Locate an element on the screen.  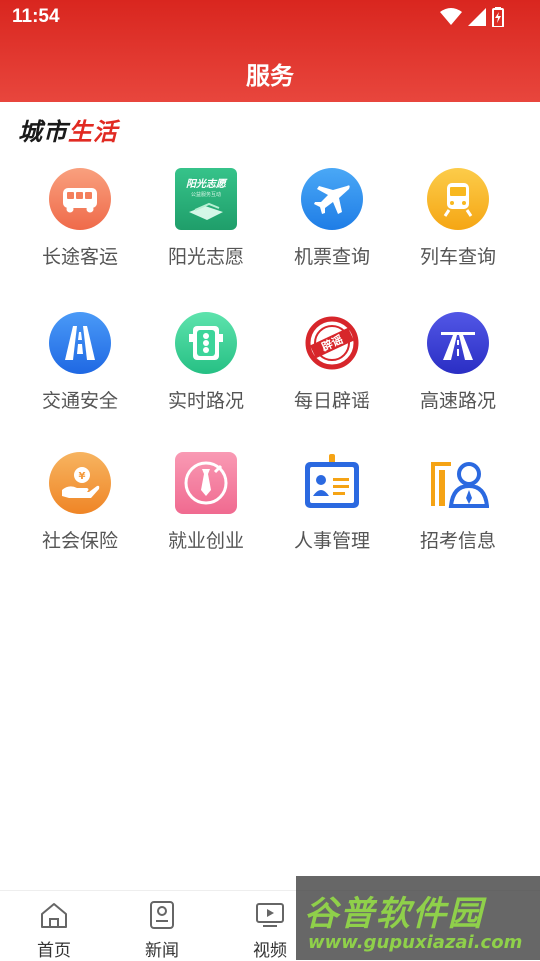
nav-label: 新闻 is located at coordinates (162, 951).